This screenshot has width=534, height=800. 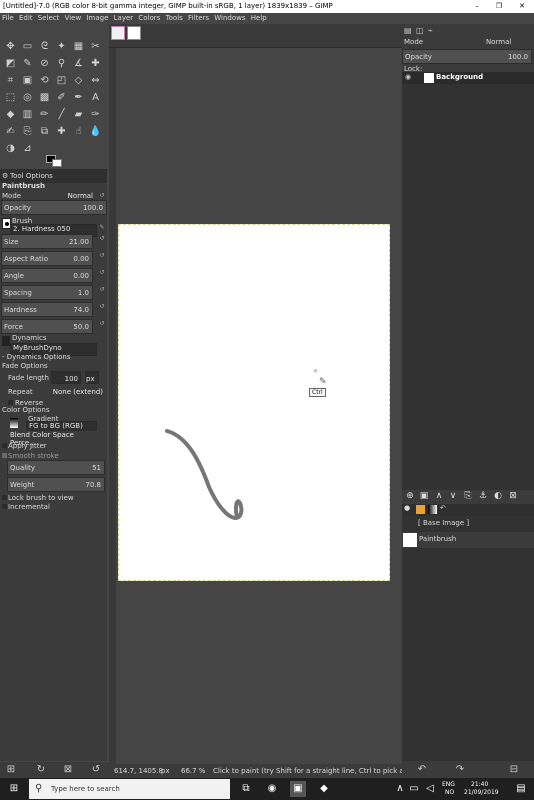 I want to click on airbrush-tool-icon: ✒, so click(x=78, y=97).